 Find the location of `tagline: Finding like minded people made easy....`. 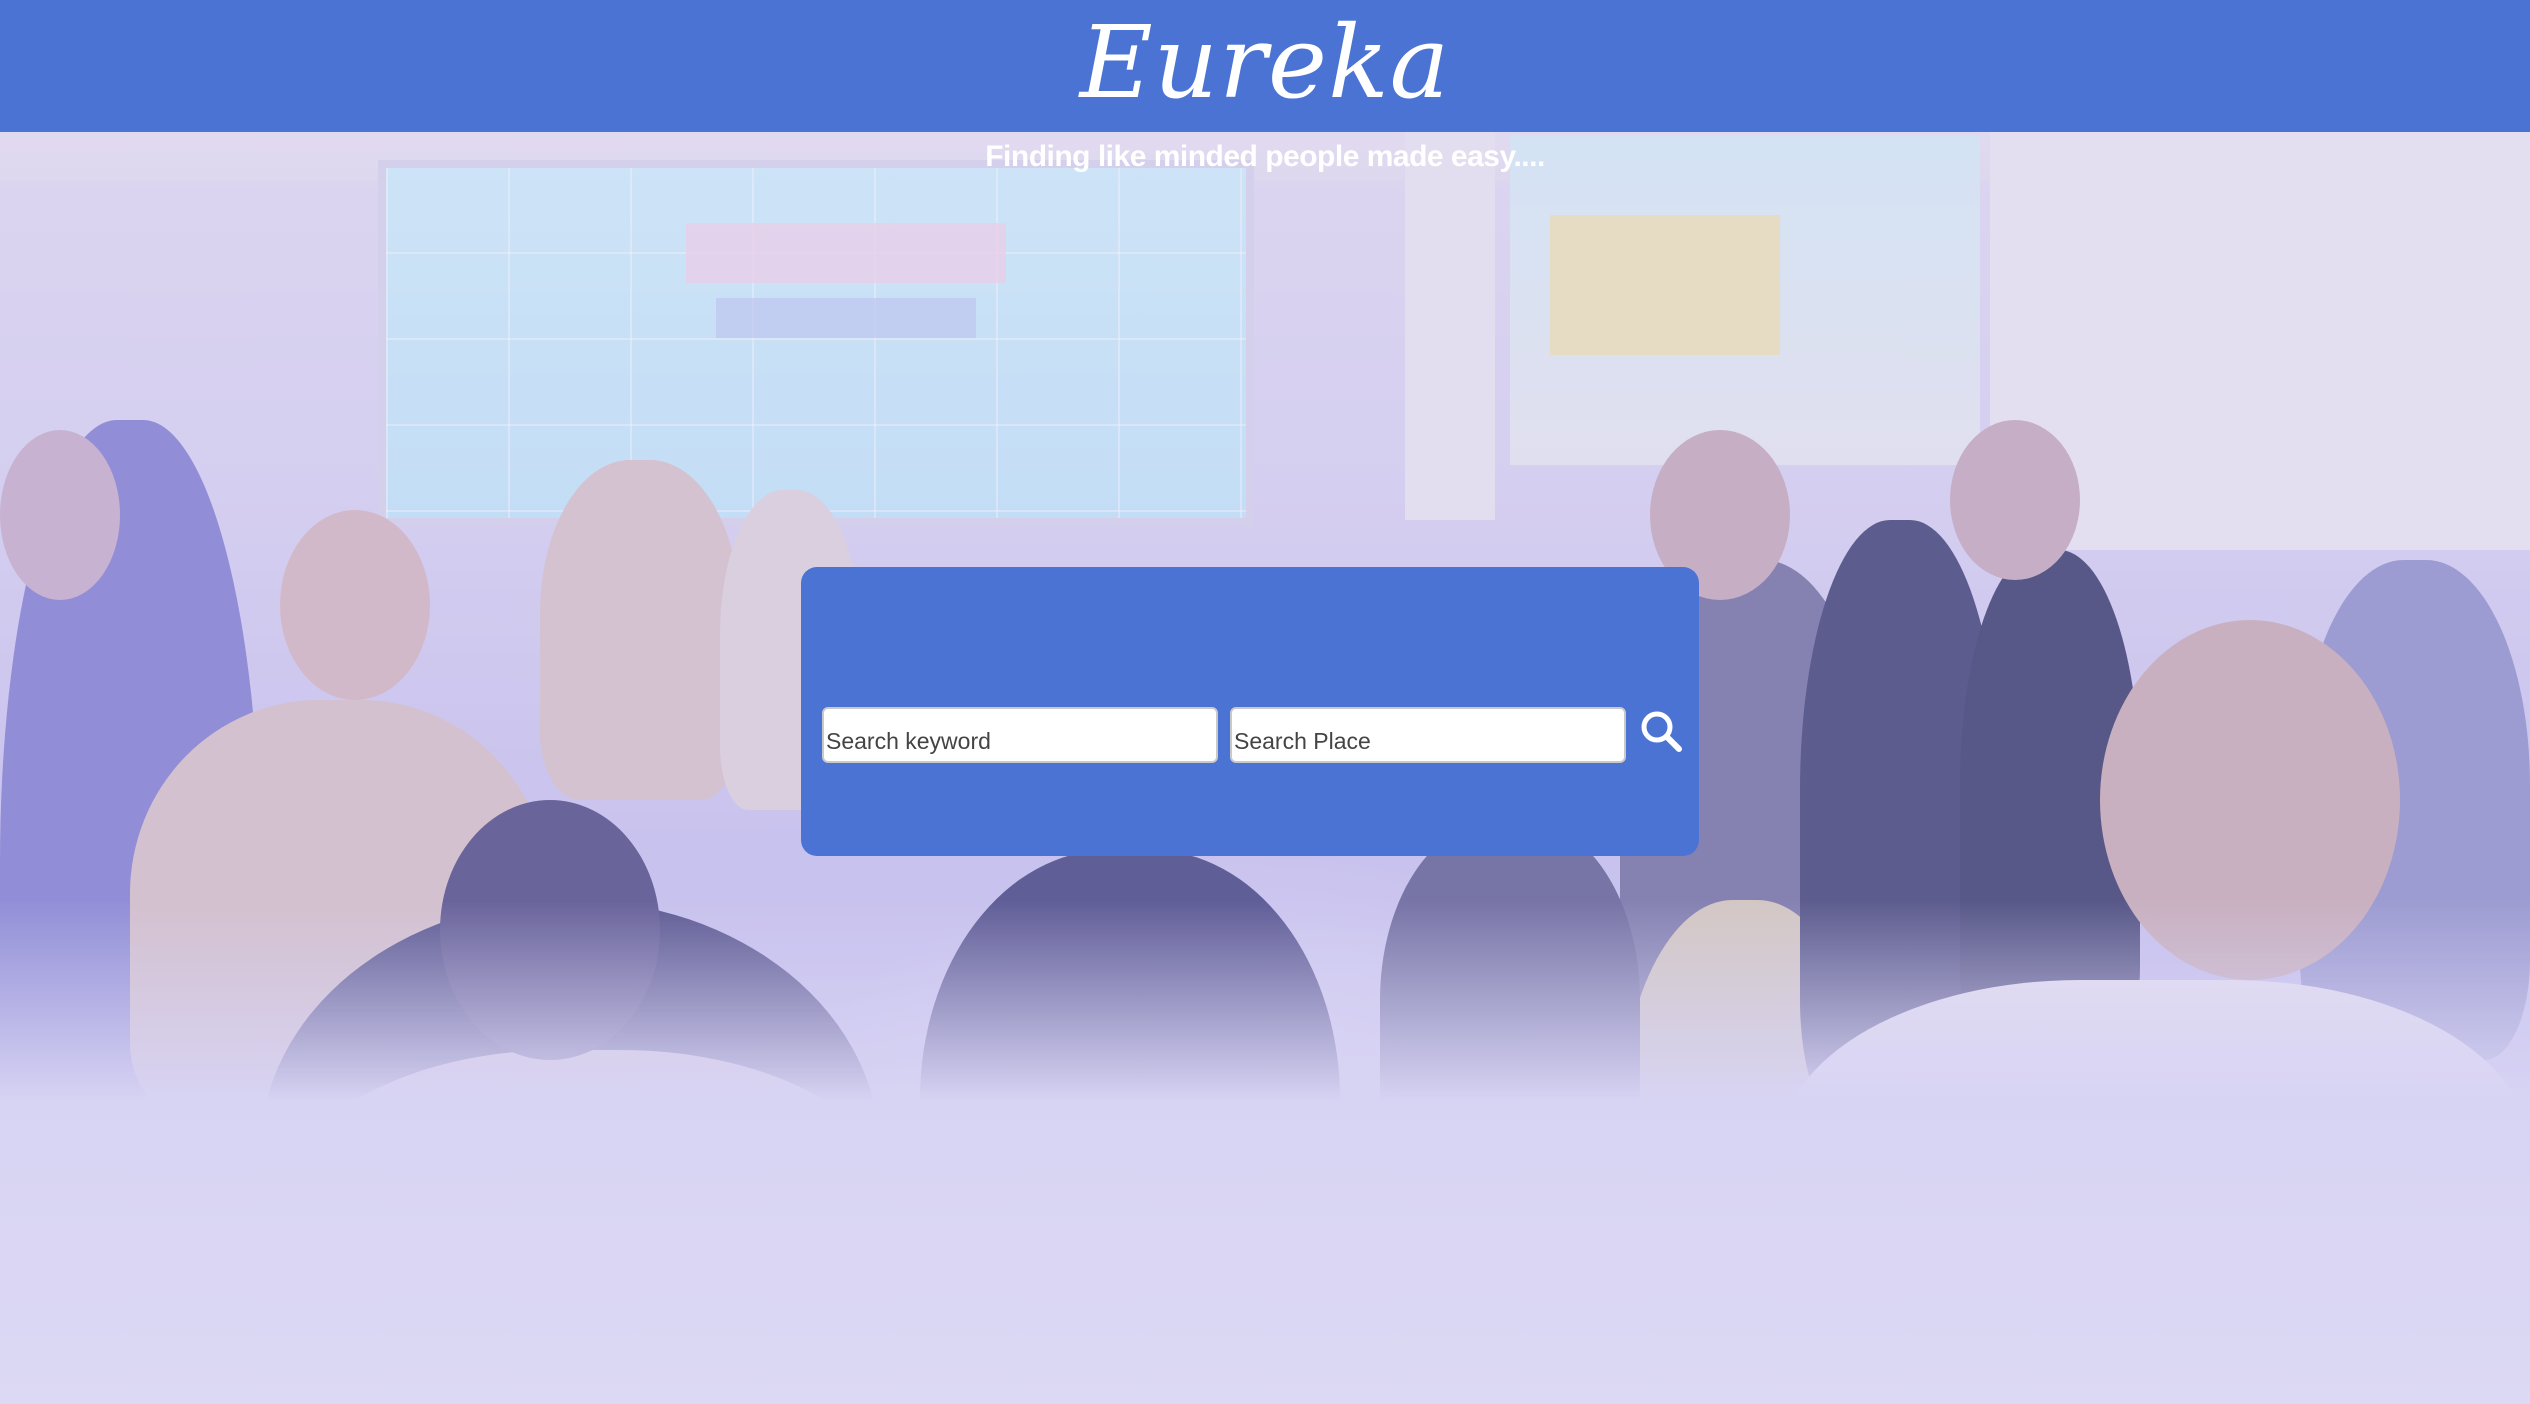

tagline: Finding like minded people made easy.... is located at coordinates (1265, 156).